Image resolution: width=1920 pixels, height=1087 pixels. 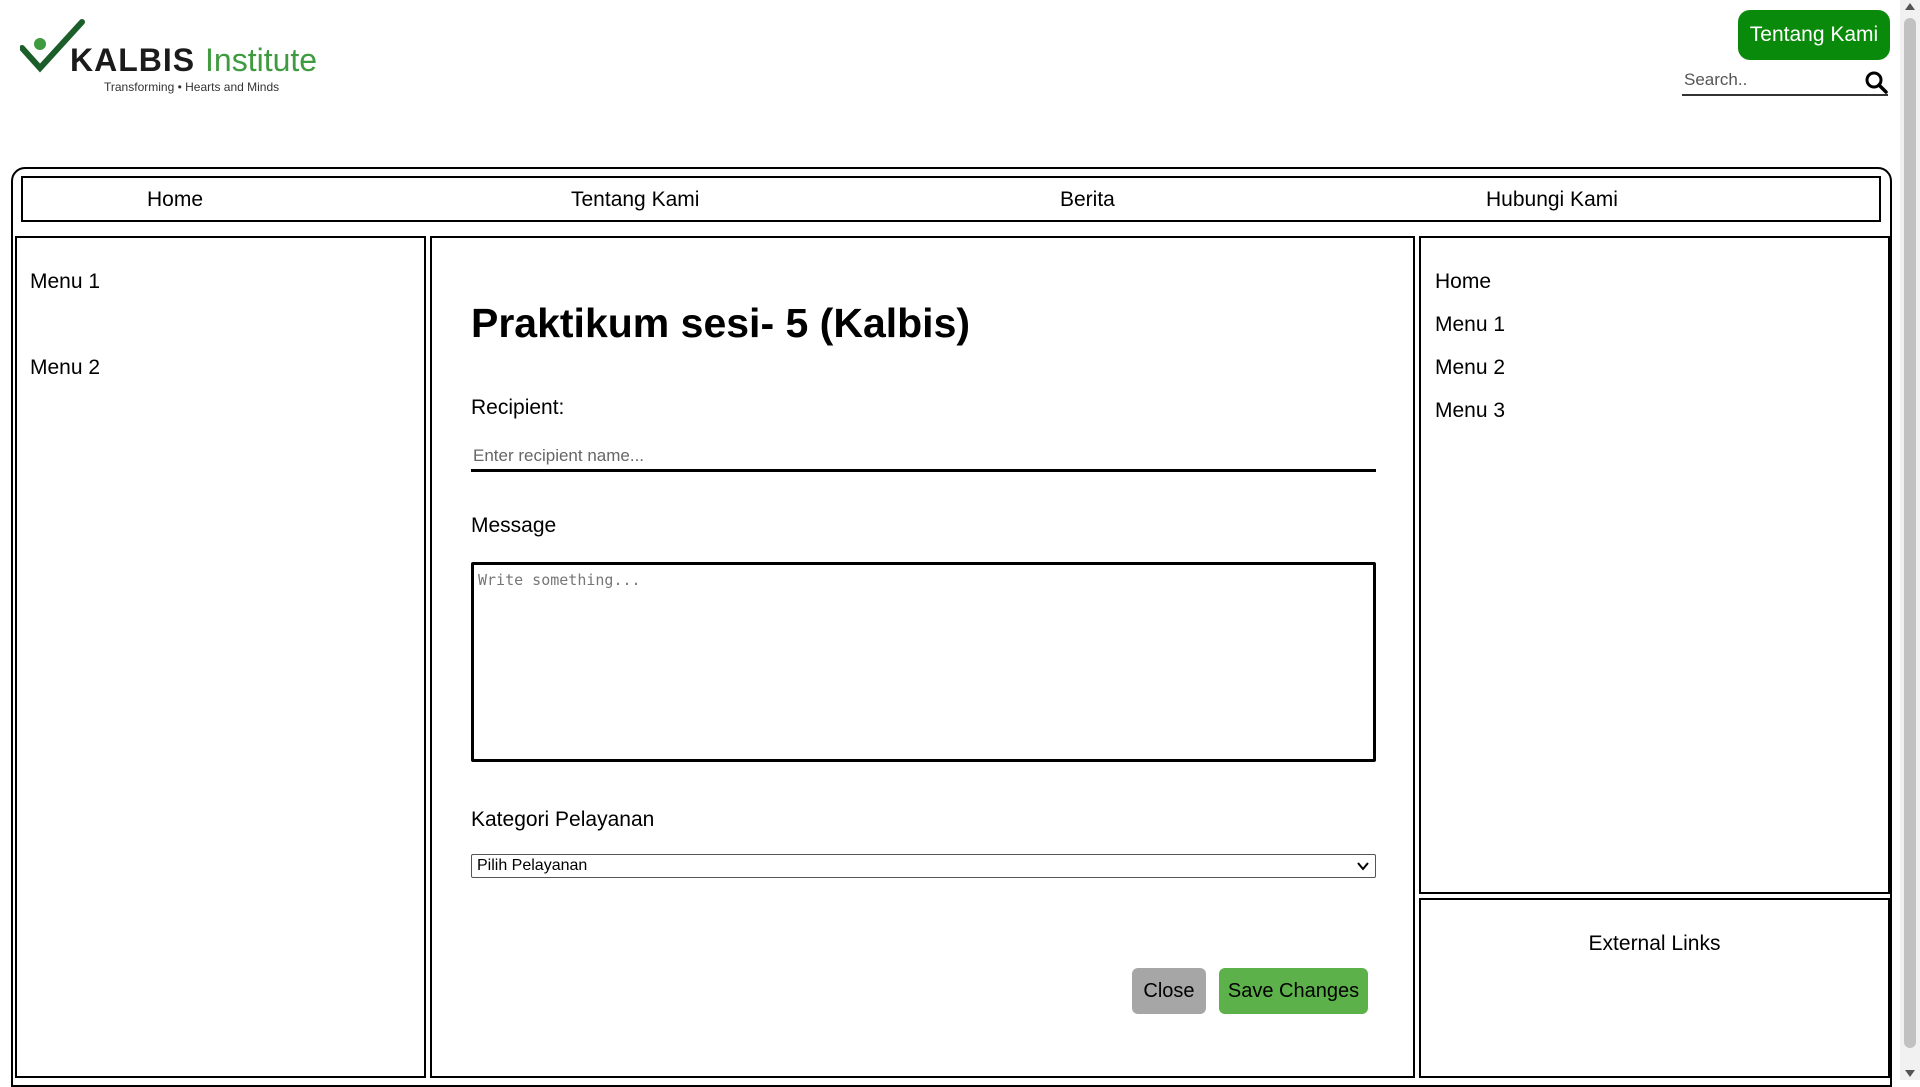 I want to click on right-item-menu-3: Menu 3, so click(x=1470, y=411).